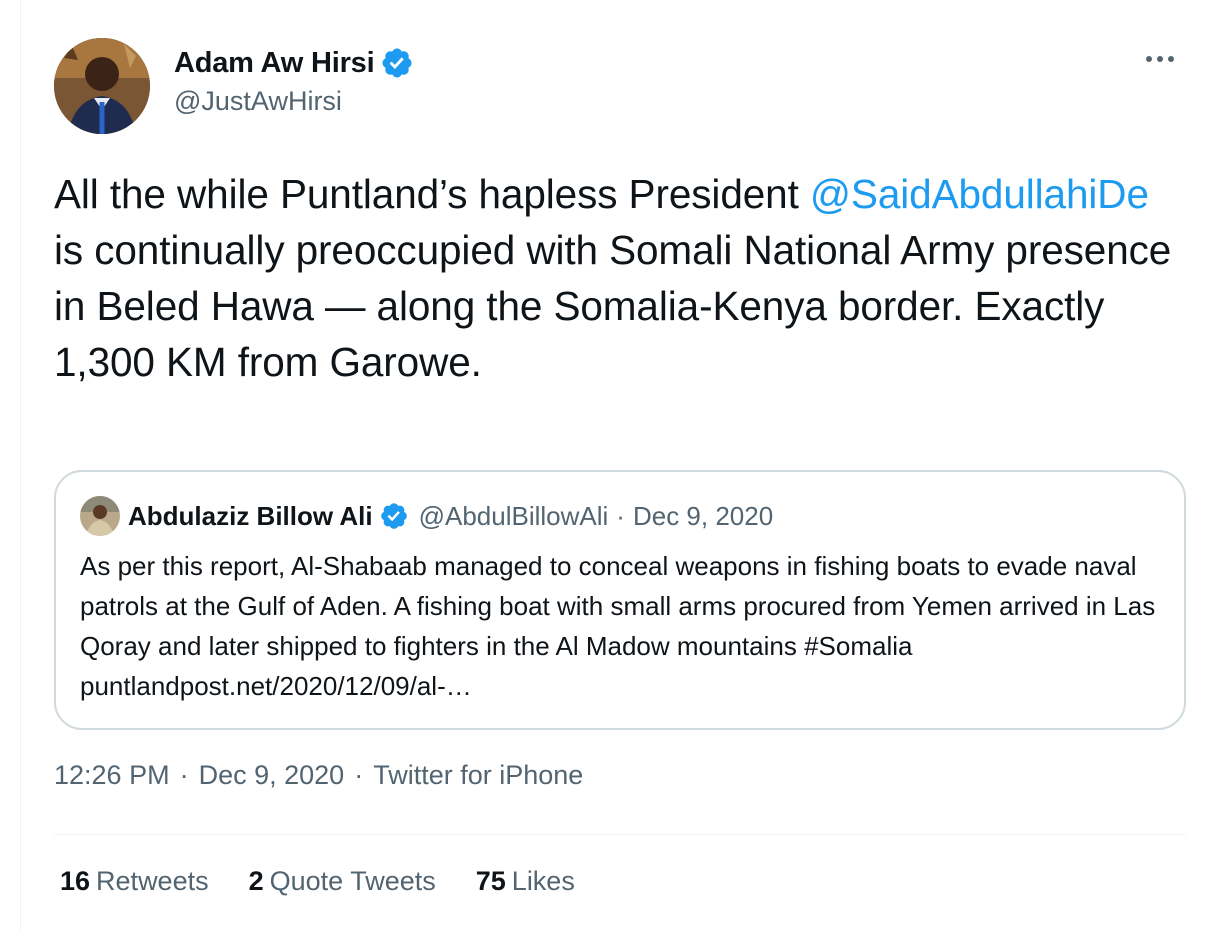 The image size is (1210, 930). What do you see at coordinates (294, 101) in the screenshot?
I see `author-handle: @JustAwHirsi` at bounding box center [294, 101].